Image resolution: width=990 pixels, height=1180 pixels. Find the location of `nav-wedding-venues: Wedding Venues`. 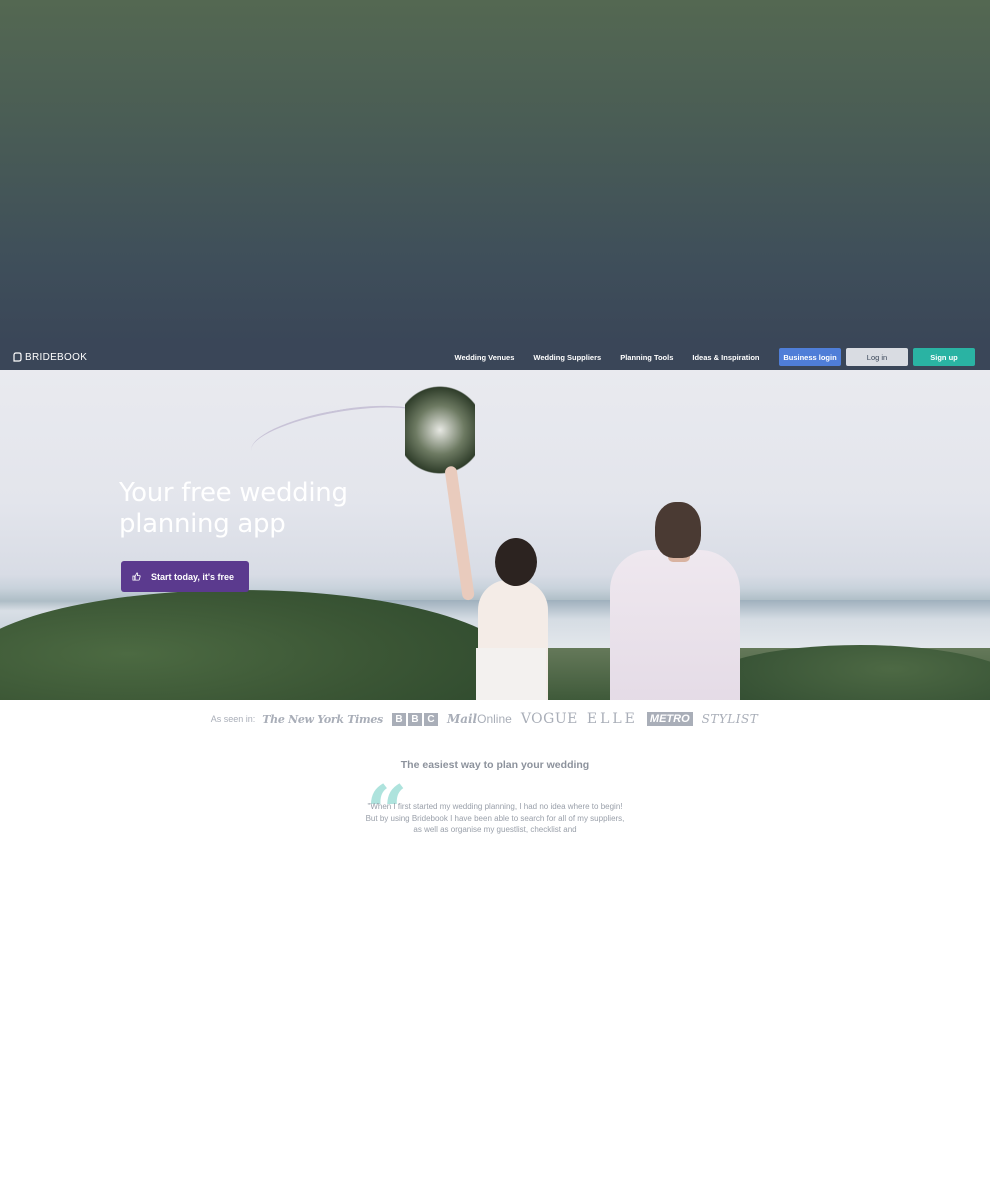

nav-wedding-venues: Wedding Venues is located at coordinates (484, 357).